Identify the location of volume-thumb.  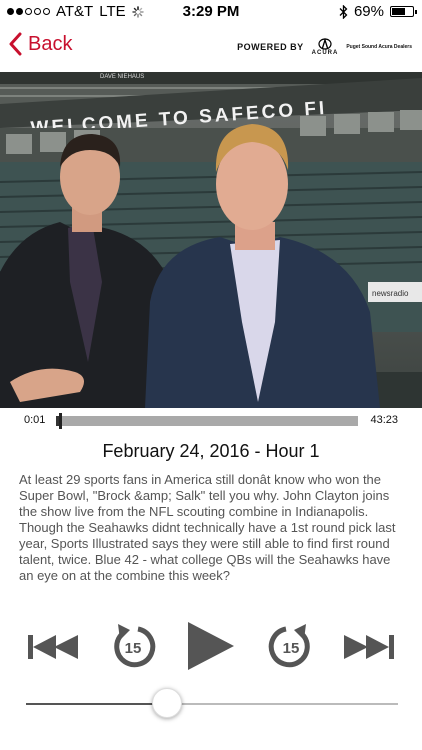
(167, 703).